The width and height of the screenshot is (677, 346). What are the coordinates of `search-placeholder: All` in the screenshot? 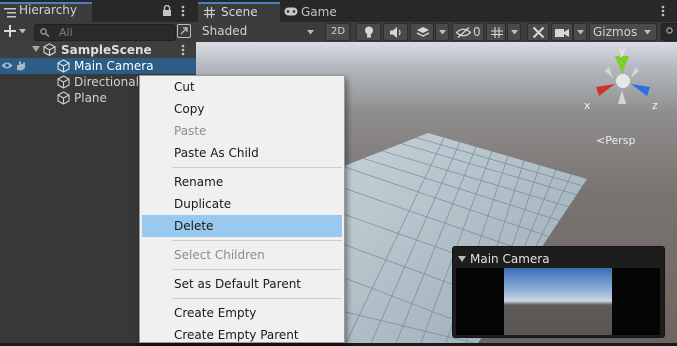 It's located at (66, 32).